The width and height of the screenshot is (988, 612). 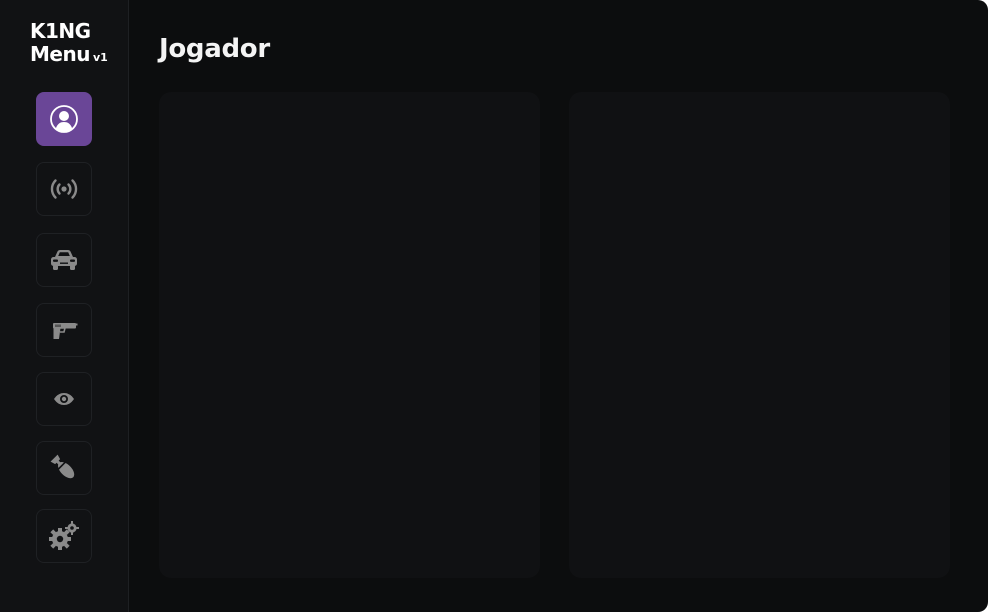 I want to click on pistol-icon, so click(x=65, y=331).